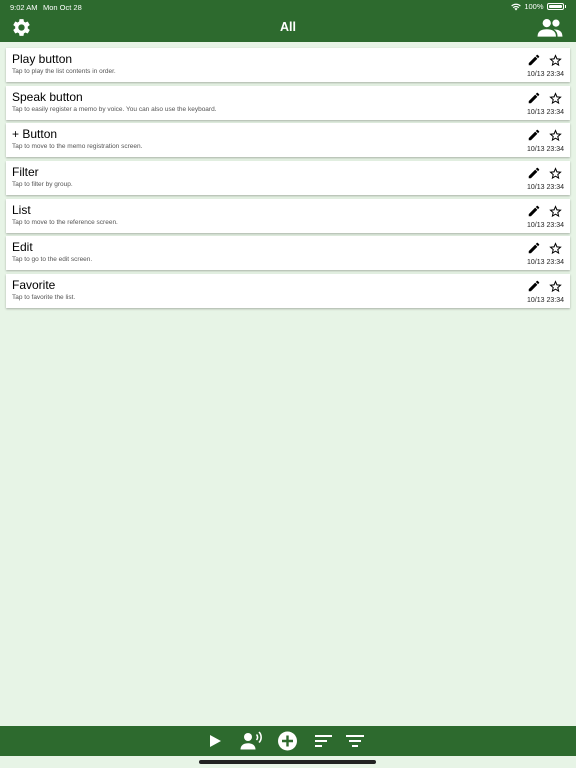  I want to click on status-indicators: 100%, so click(538, 6).